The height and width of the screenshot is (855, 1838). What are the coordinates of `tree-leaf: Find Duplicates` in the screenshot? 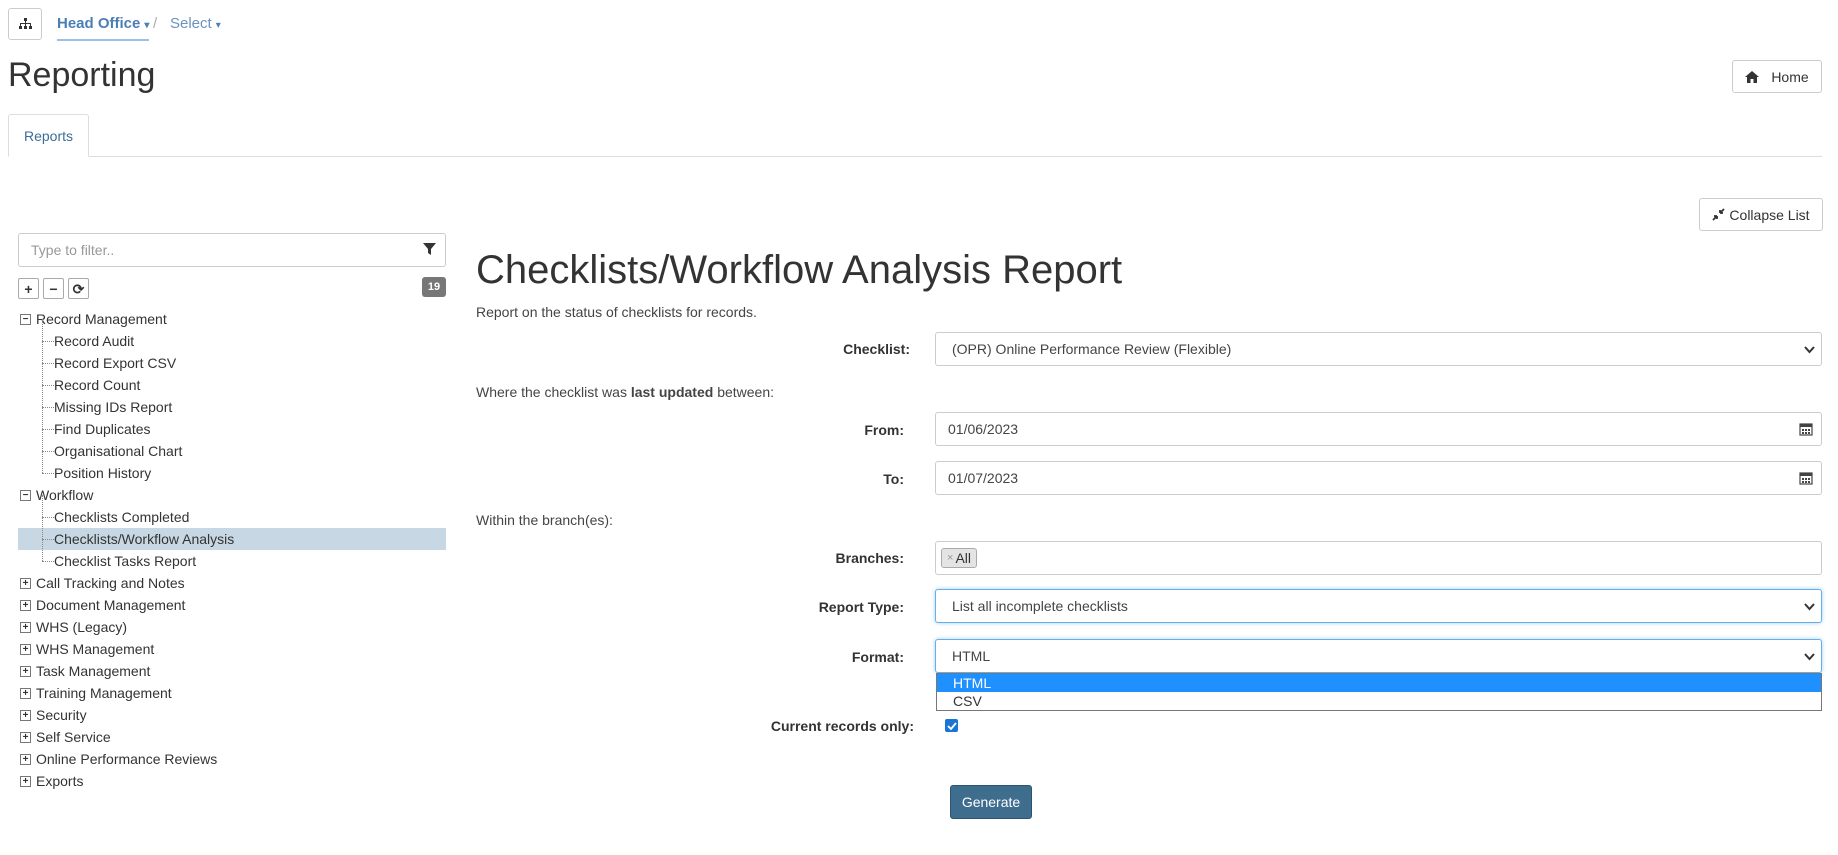 It's located at (232, 423).